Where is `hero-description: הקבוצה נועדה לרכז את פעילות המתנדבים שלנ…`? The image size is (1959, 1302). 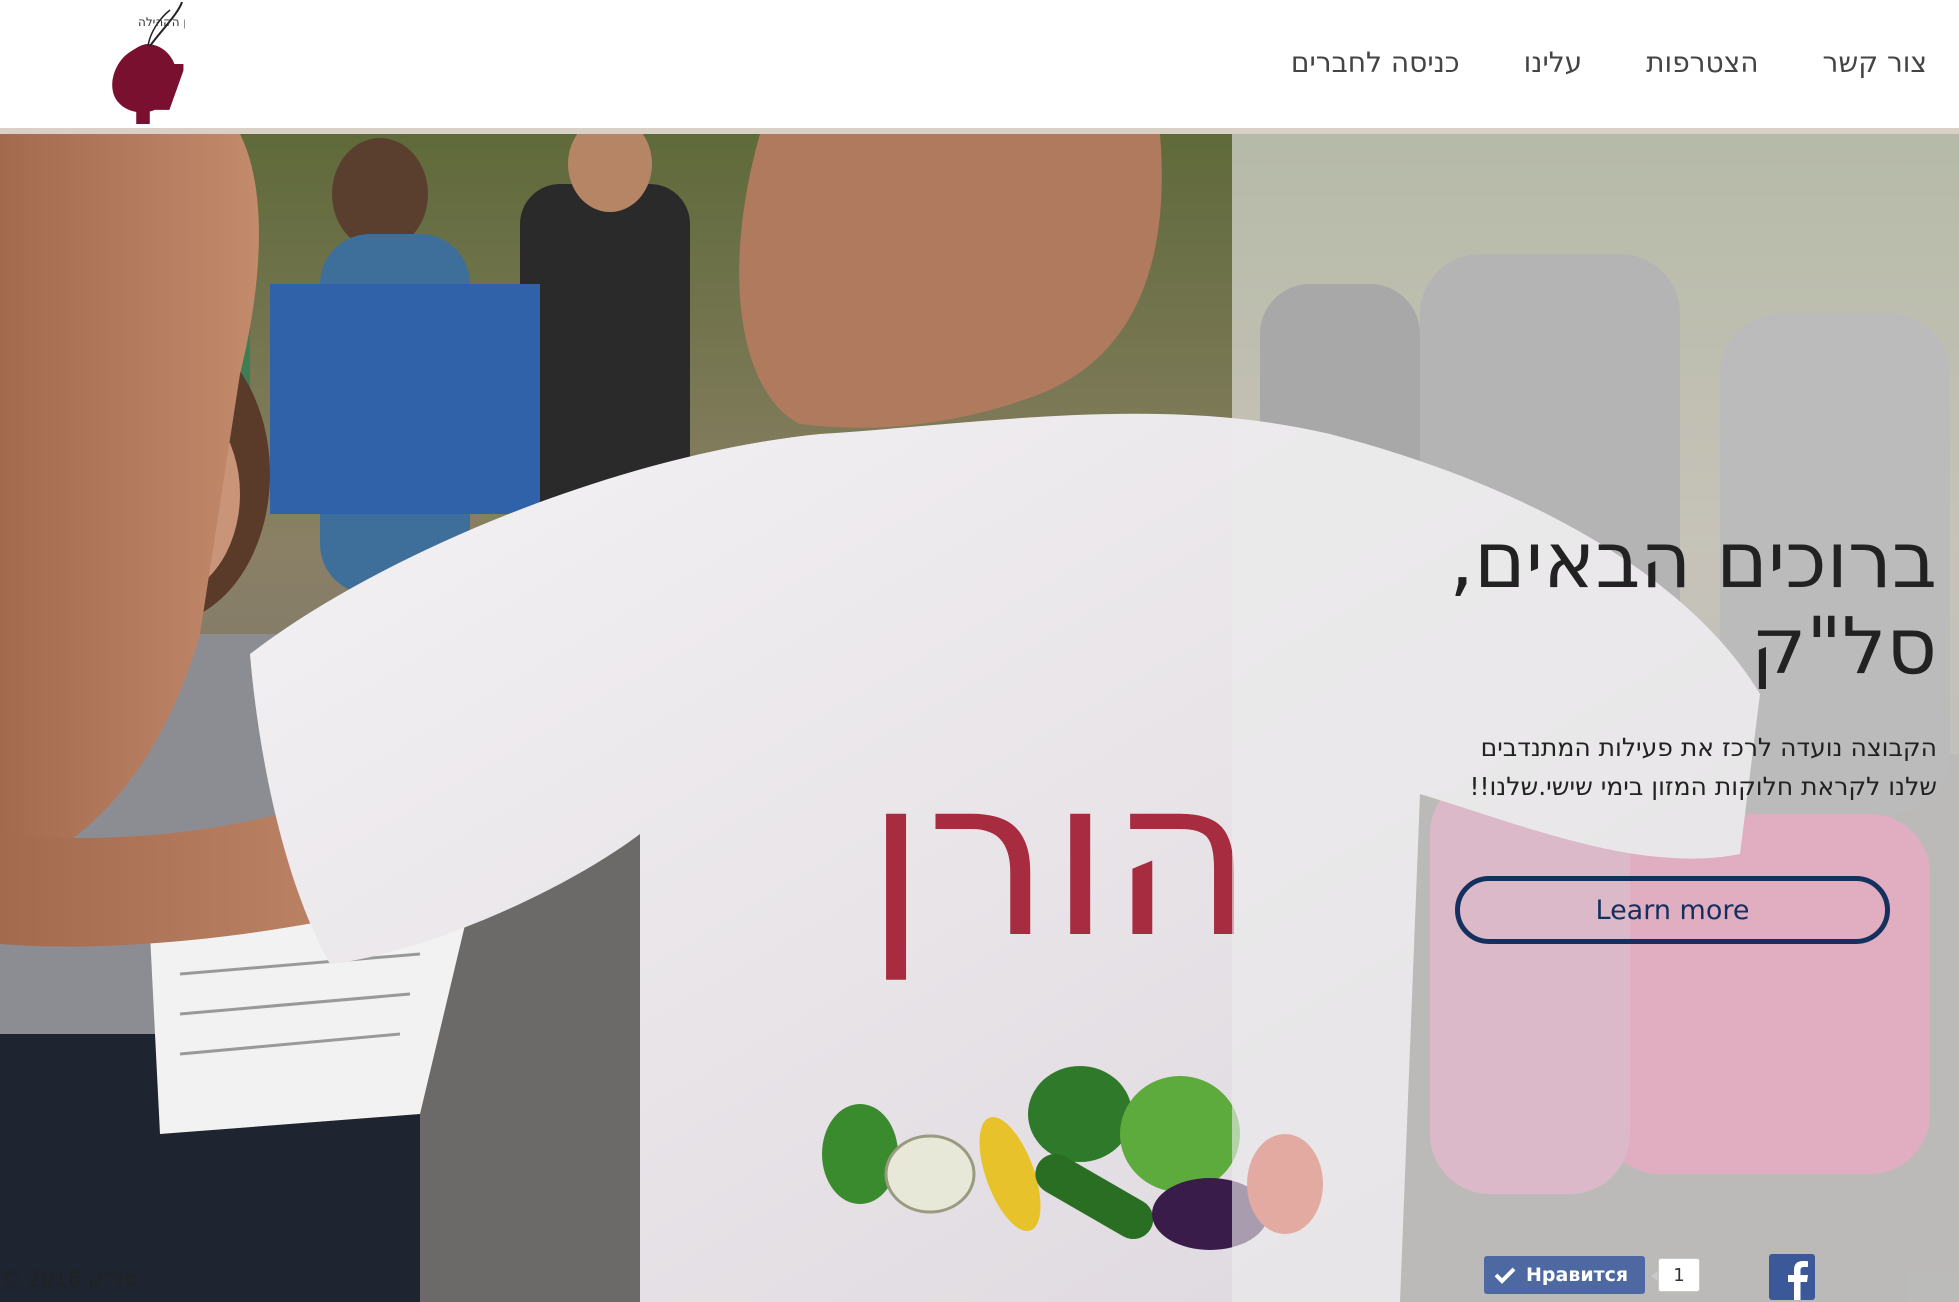
hero-description: הקבוצה נועדה לרכז את פעילות המתנדבים שלנ… is located at coordinates (1577, 767).